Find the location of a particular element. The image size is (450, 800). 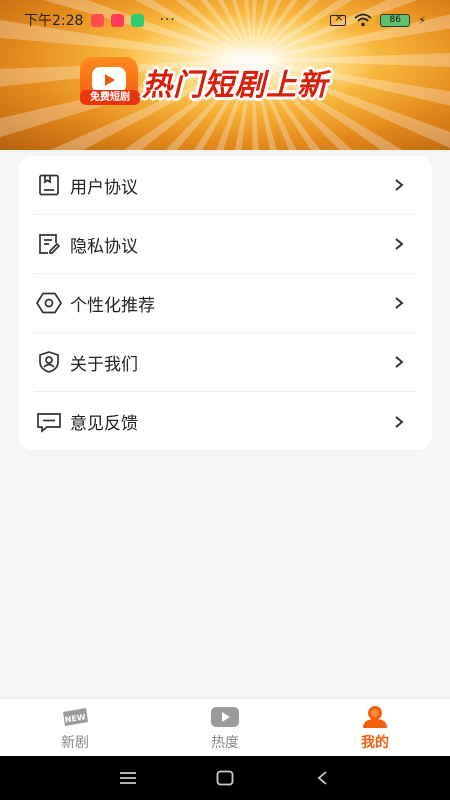

bottom-navigation: NEW 新剧 热度 我的 is located at coordinates (225, 727).